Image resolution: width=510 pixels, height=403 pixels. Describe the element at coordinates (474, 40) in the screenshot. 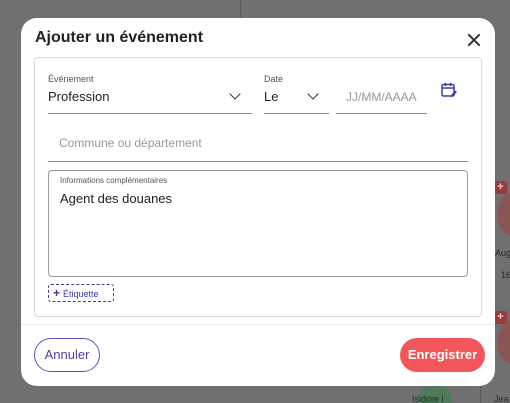

I see `close-icon` at that location.